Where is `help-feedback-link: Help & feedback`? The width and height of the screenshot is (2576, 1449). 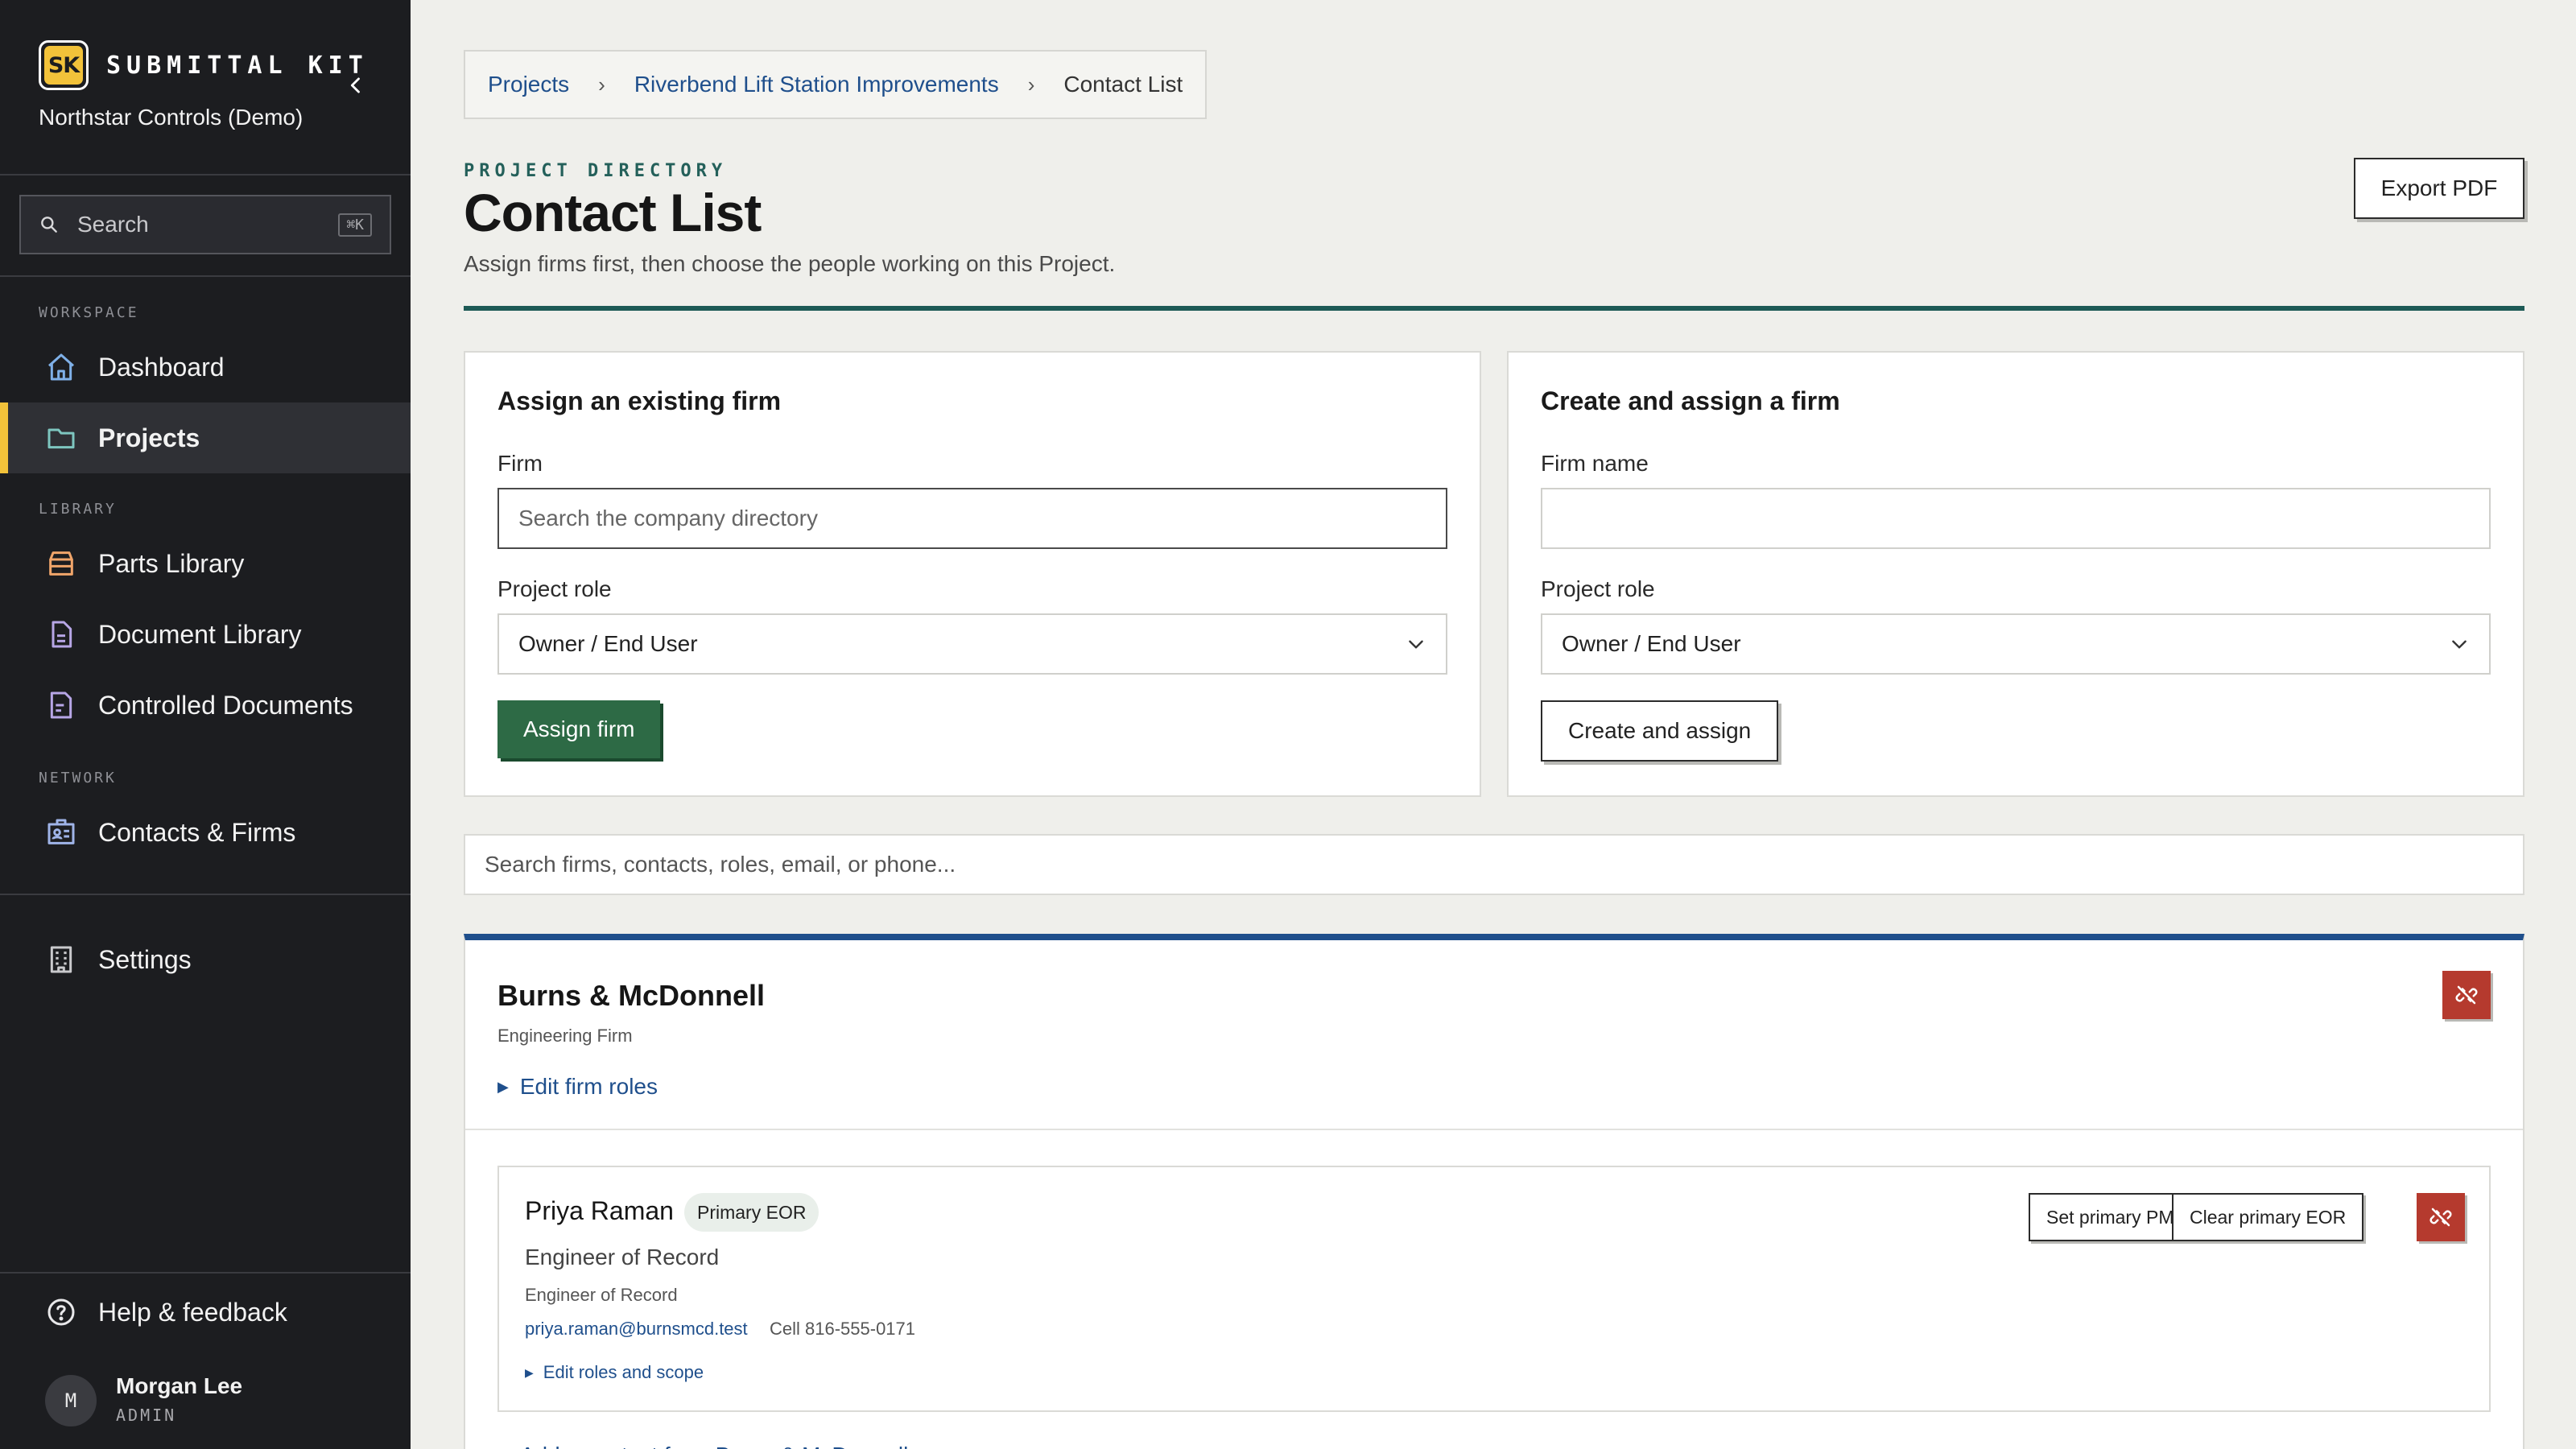
help-feedback-link: Help & feedback is located at coordinates (205, 1312).